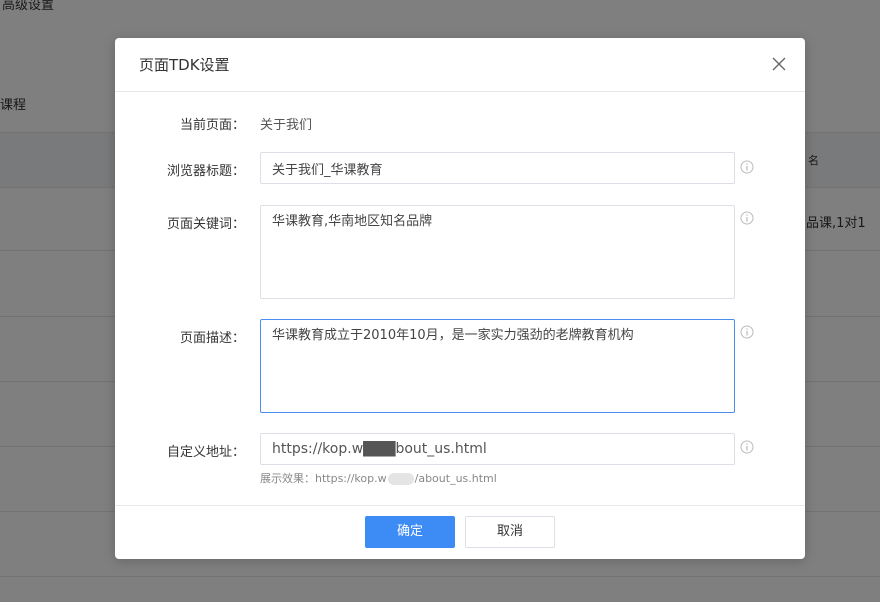  I want to click on current-page-value: 关于我们, so click(286, 125).